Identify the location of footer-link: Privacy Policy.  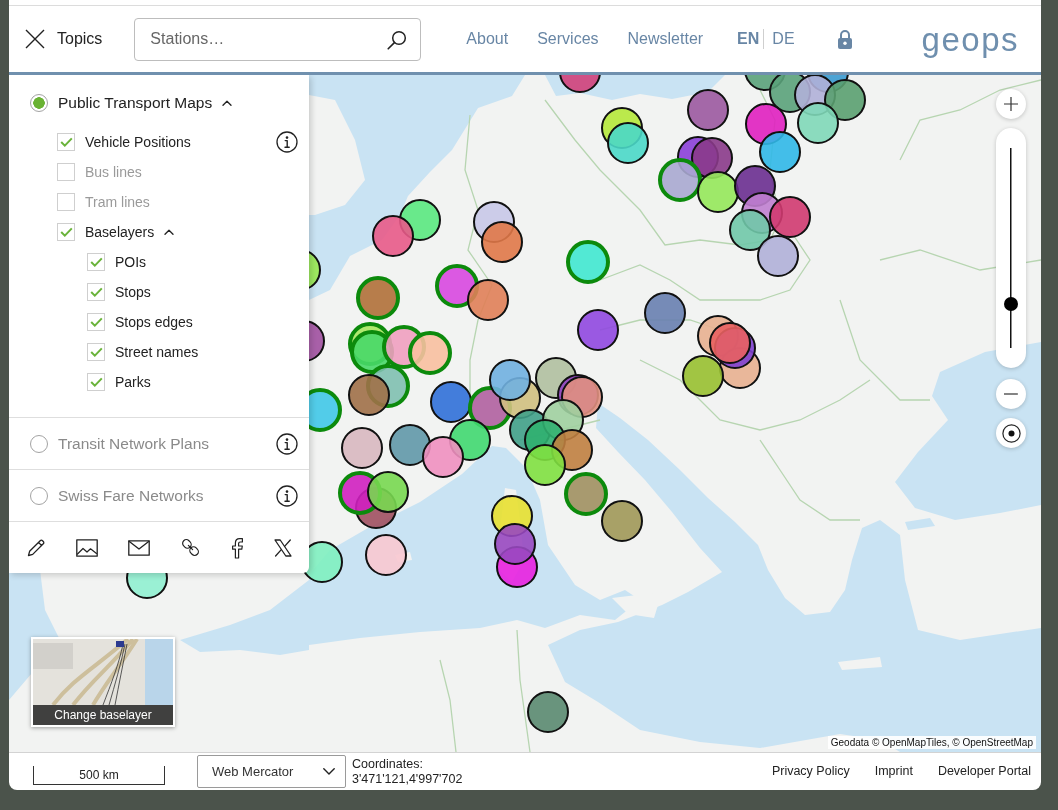
(810, 771).